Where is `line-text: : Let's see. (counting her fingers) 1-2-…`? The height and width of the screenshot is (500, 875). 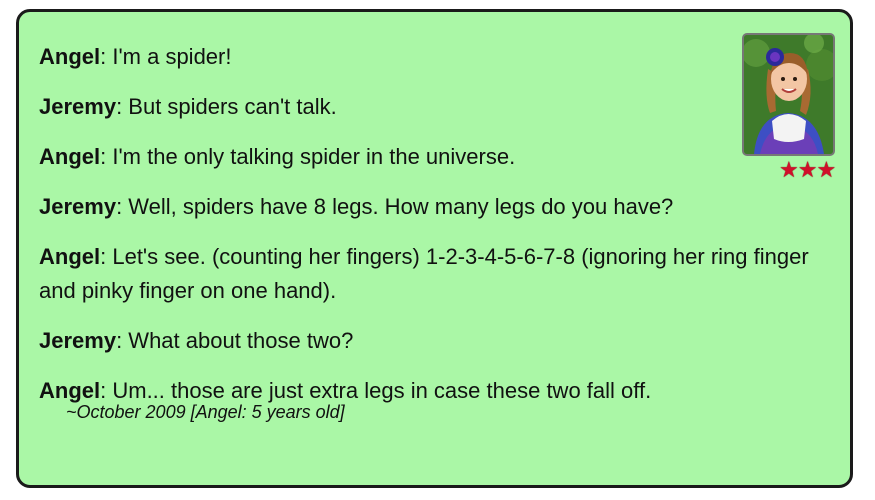
line-text: : Let's see. (counting her fingers) 1-2-… is located at coordinates (424, 273).